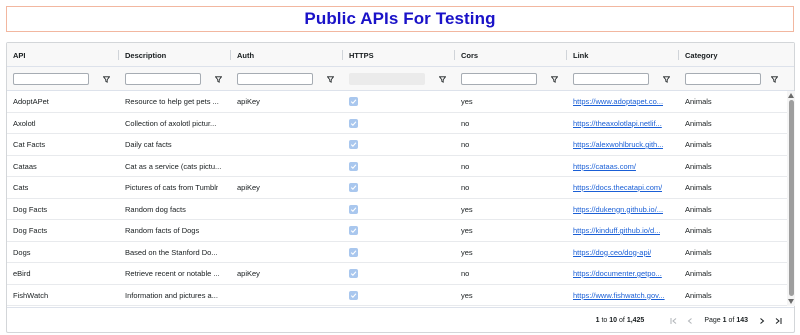 The image size is (800, 335). What do you see at coordinates (712, 320) in the screenshot?
I see `page-word: Page` at bounding box center [712, 320].